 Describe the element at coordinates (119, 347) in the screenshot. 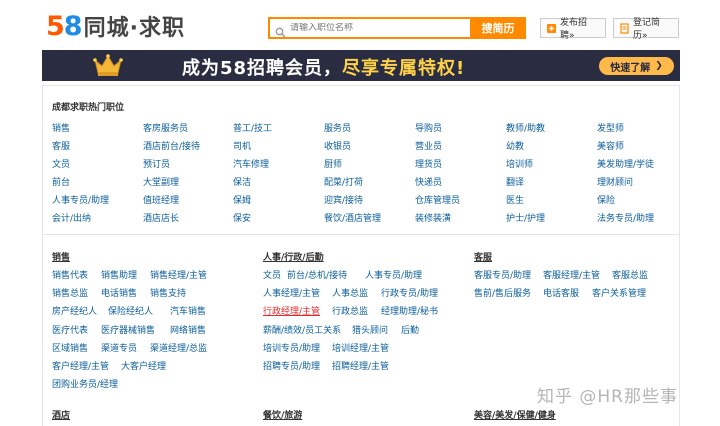

I see `category-job-link: 渠道专员` at that location.